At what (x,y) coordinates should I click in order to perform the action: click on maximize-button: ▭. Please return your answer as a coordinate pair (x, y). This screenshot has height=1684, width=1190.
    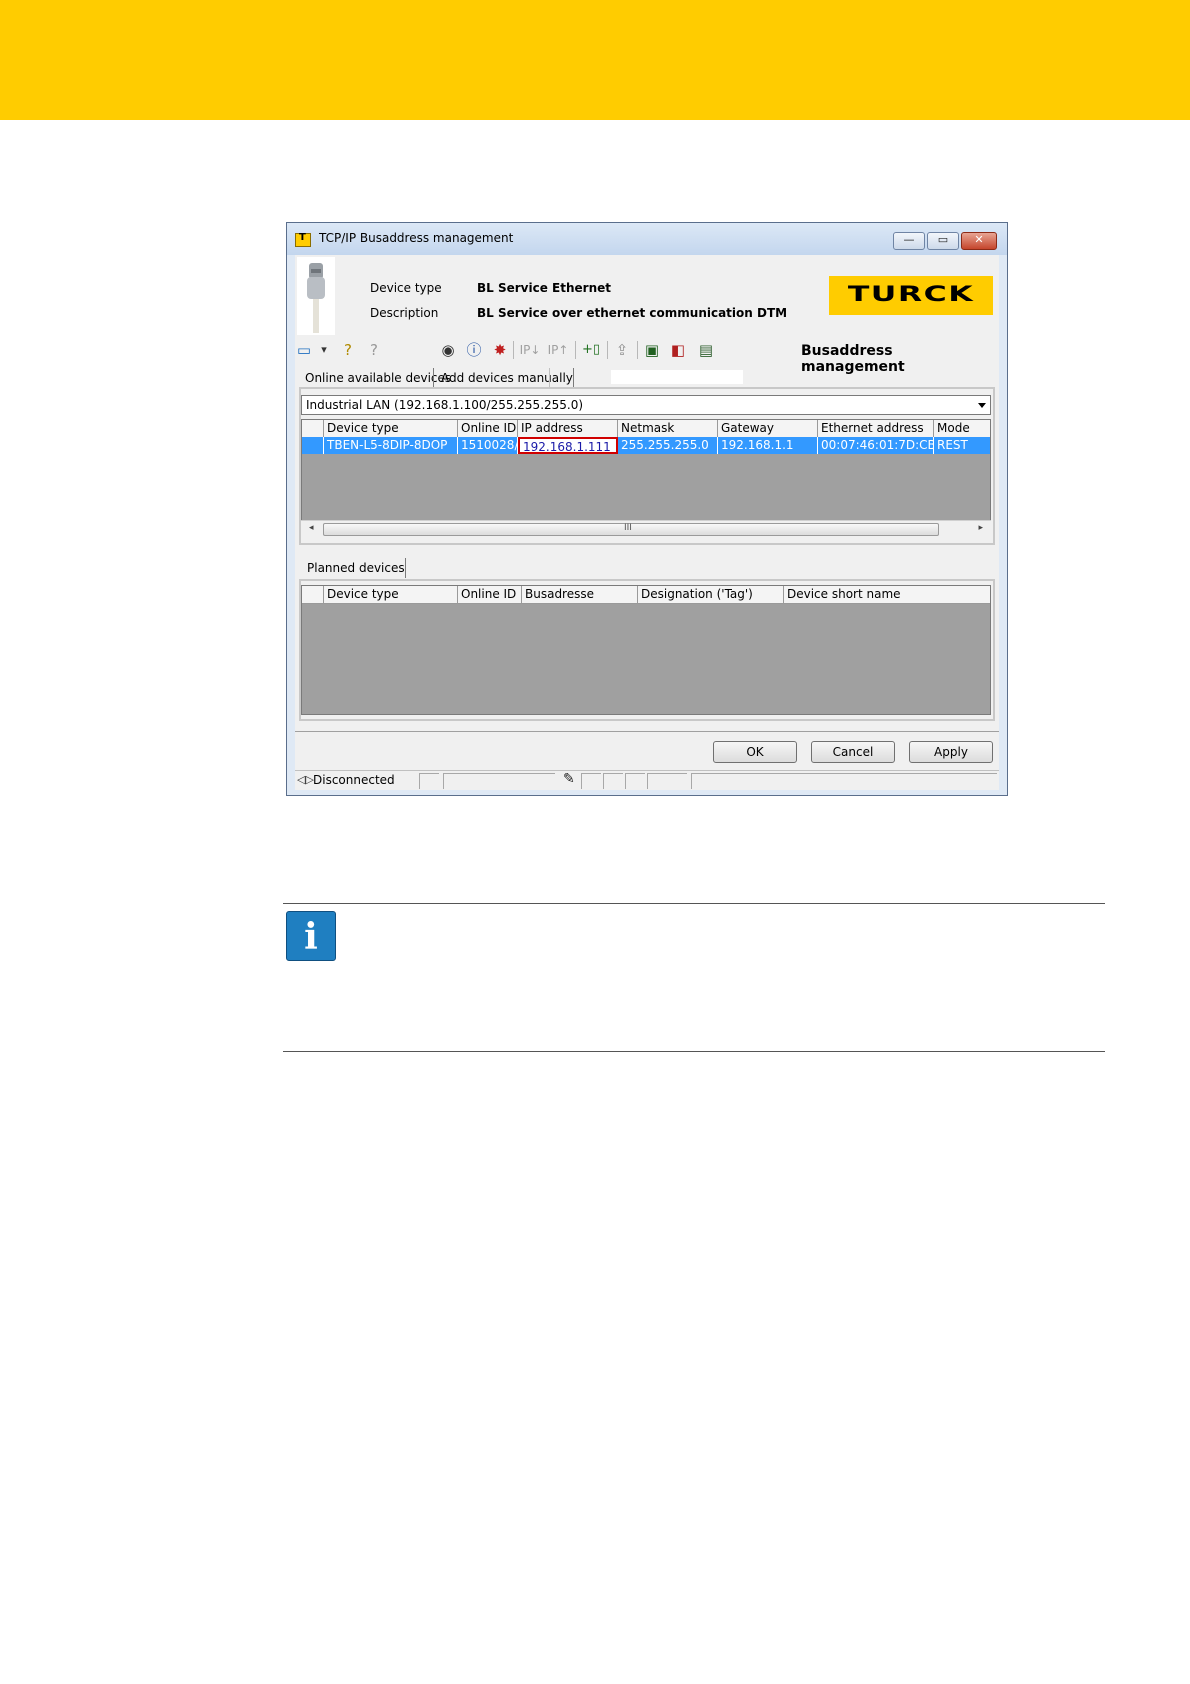
    Looking at the image, I should click on (943, 241).